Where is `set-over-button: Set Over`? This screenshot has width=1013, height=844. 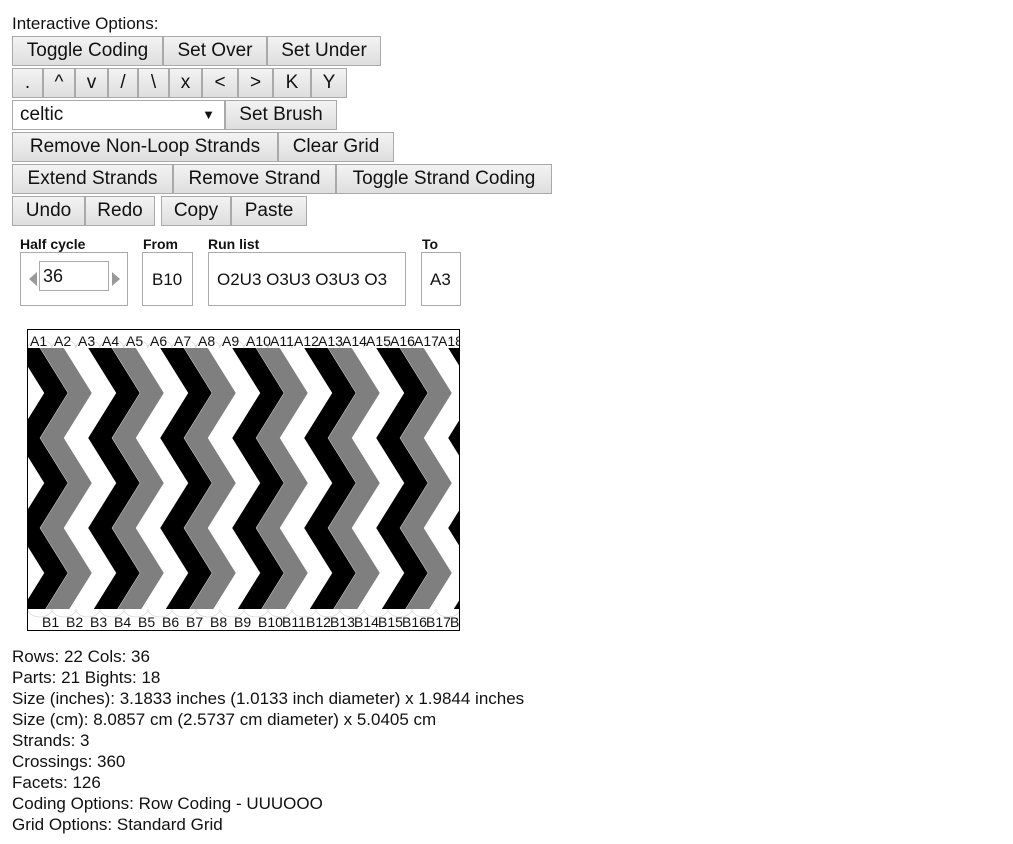 set-over-button: Set Over is located at coordinates (215, 51).